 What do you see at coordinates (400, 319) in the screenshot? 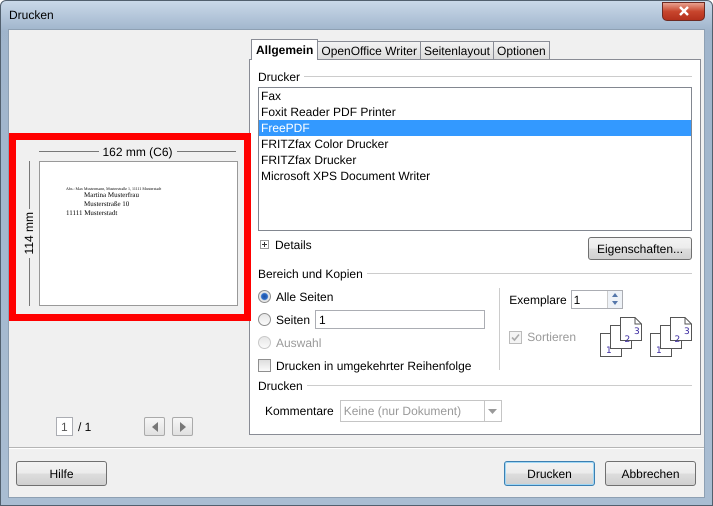
I see `pages-field: 1` at bounding box center [400, 319].